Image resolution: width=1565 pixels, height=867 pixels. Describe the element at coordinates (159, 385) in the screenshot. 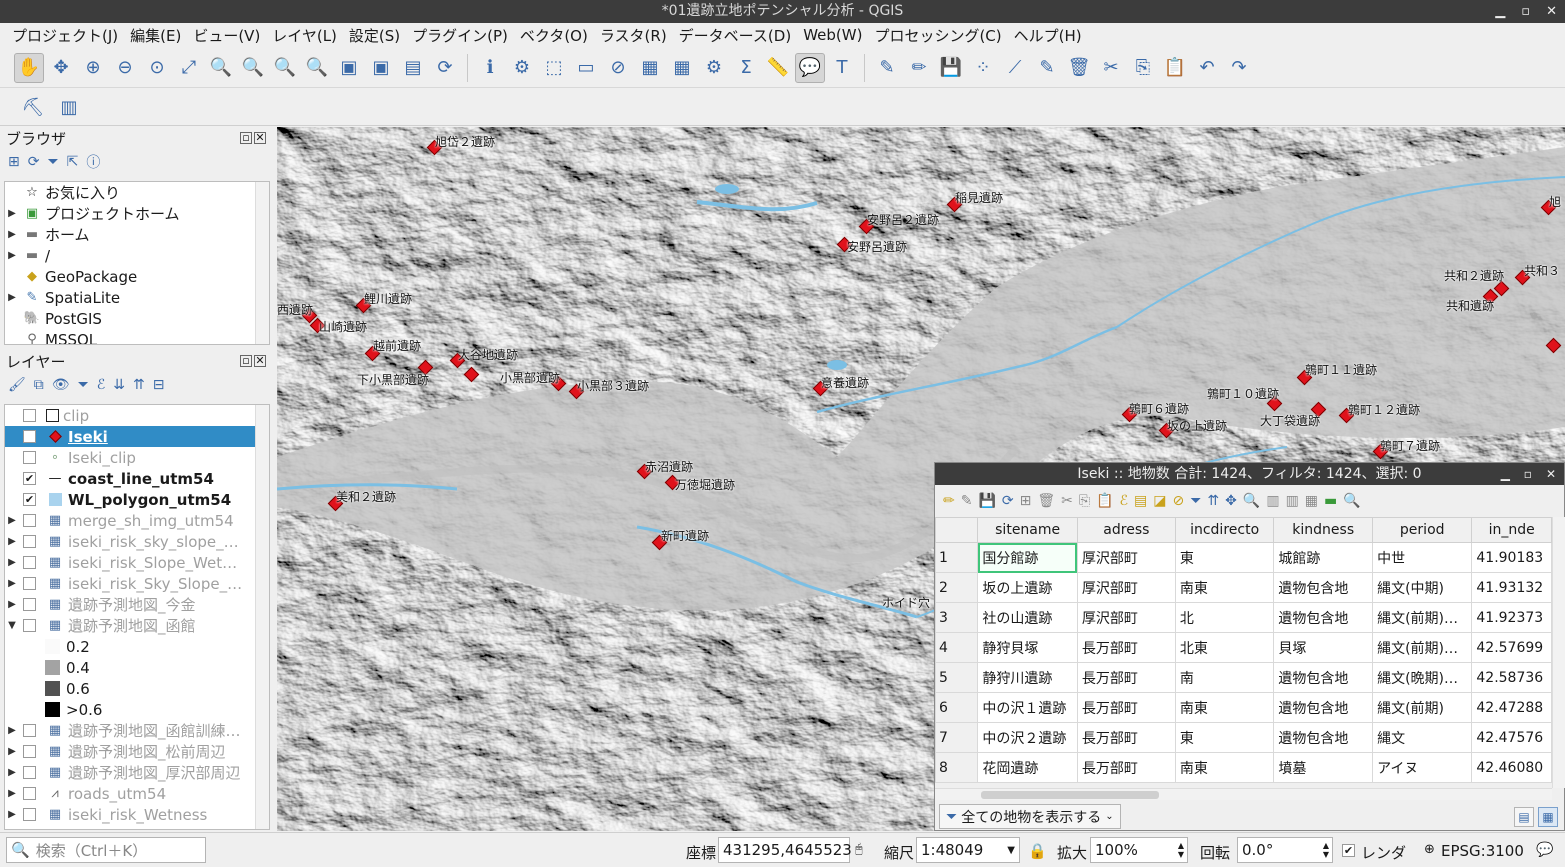

I see `remove-layer-icon: ⊟` at that location.